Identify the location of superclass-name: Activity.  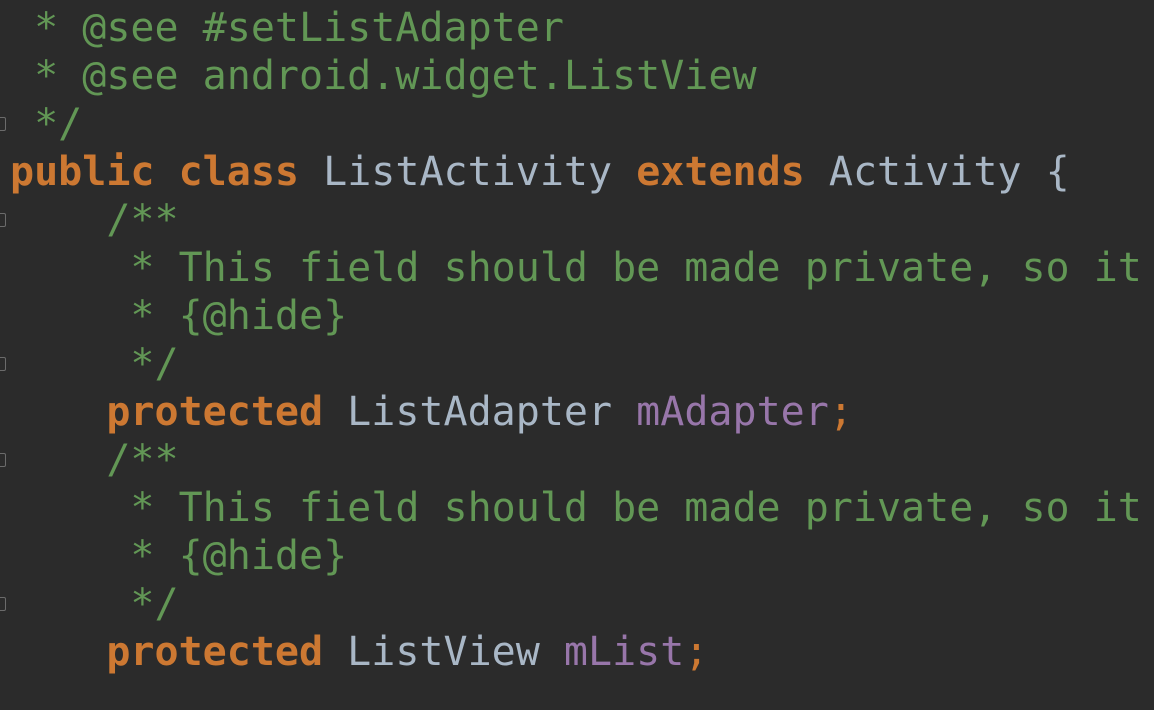
(925, 172).